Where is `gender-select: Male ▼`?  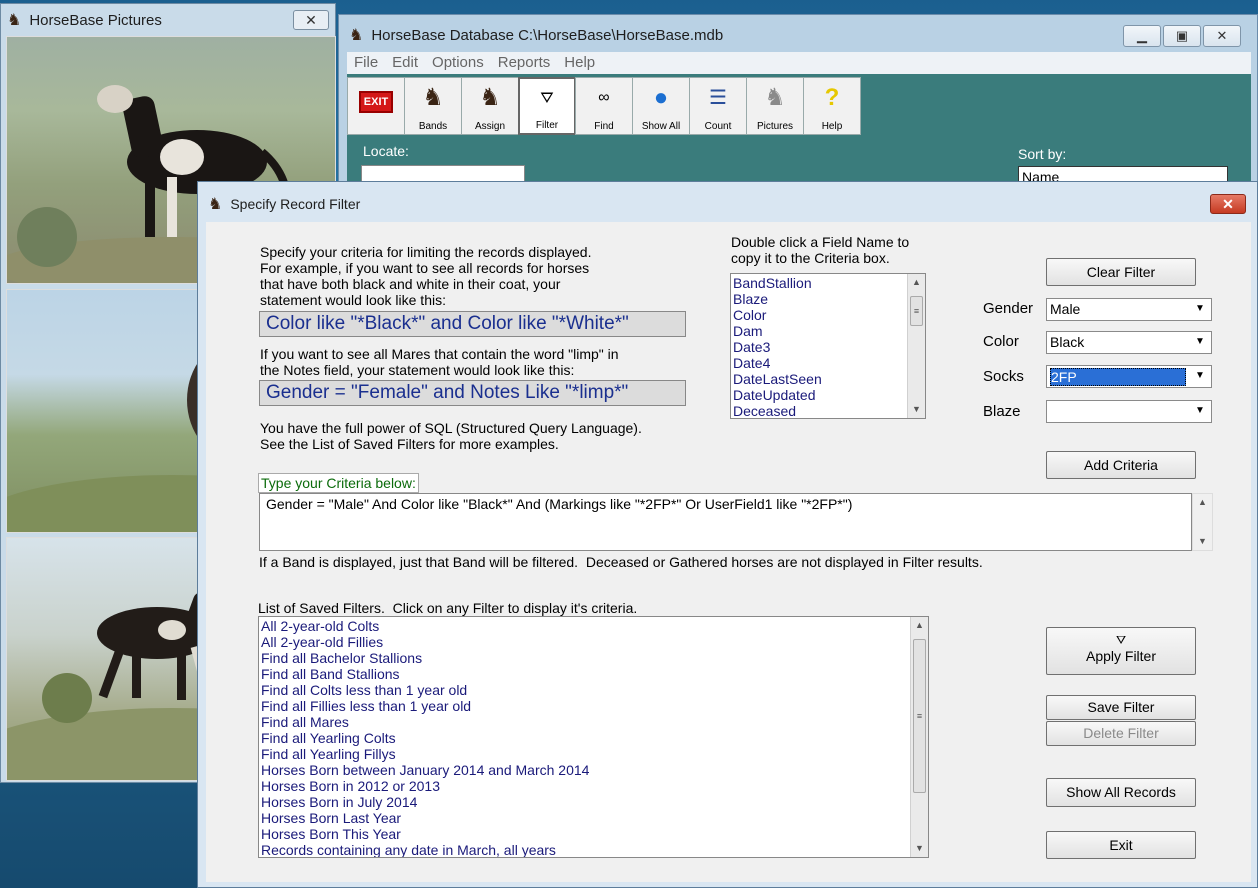 gender-select: Male ▼ is located at coordinates (1129, 309).